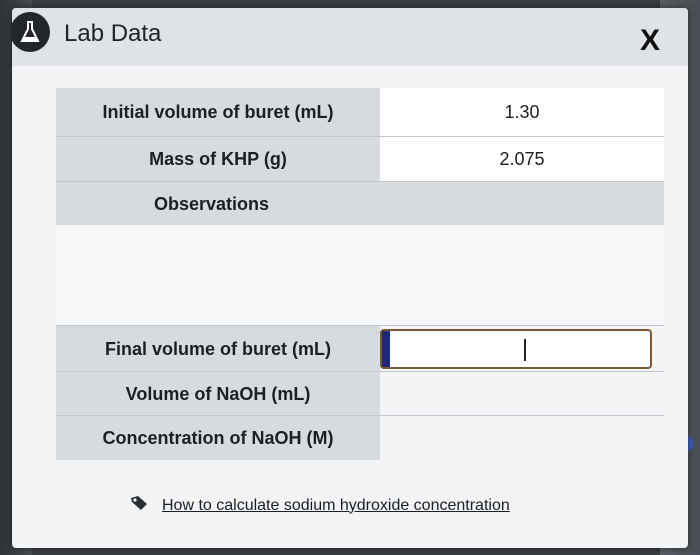 The width and height of the screenshot is (700, 555). Describe the element at coordinates (522, 159) in the screenshot. I see `row-value: 2.075` at that location.